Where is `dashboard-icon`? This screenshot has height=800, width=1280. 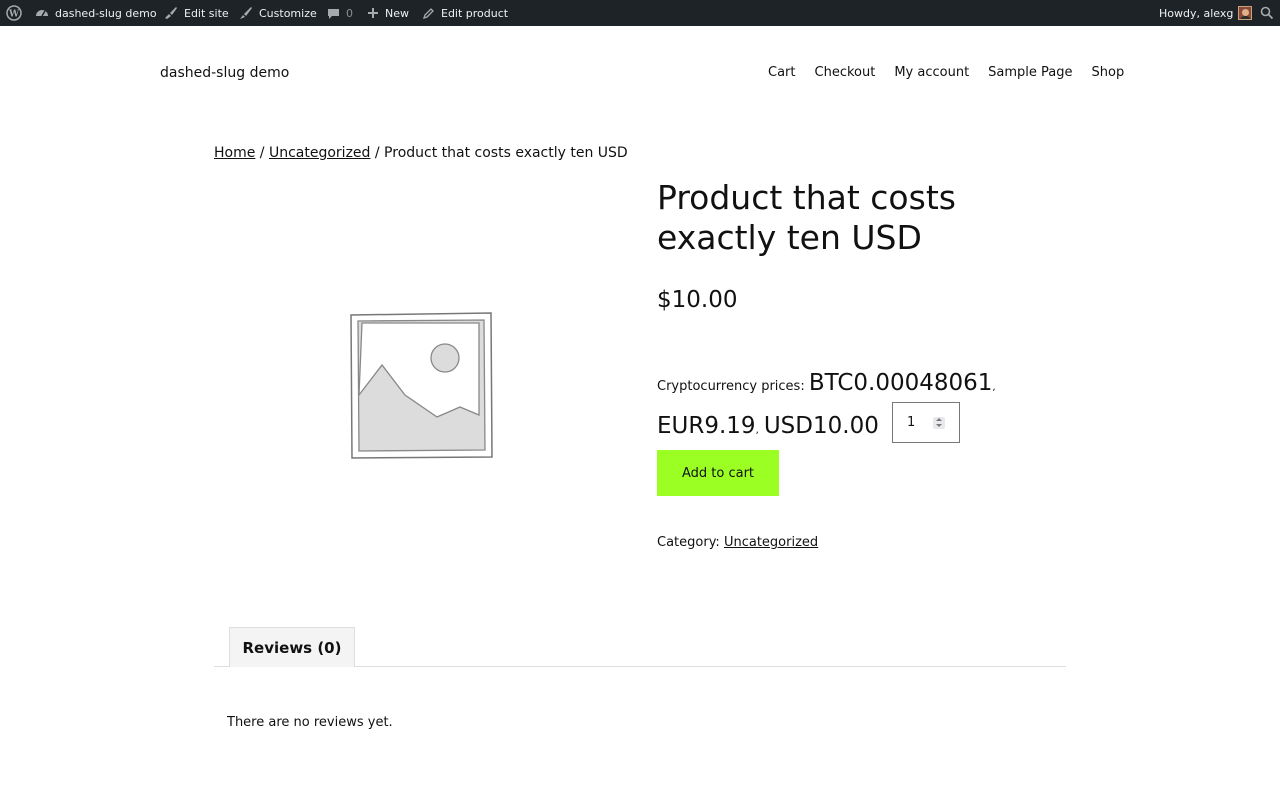 dashboard-icon is located at coordinates (42, 13).